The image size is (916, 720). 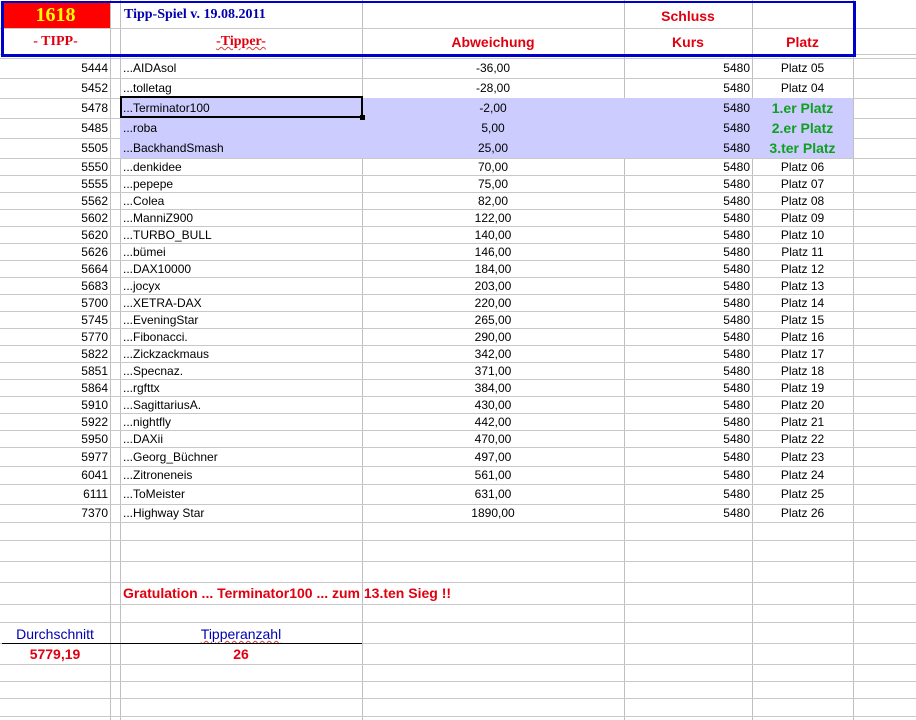 I want to click on platz-cell: 1.er Platz, so click(x=802, y=108).